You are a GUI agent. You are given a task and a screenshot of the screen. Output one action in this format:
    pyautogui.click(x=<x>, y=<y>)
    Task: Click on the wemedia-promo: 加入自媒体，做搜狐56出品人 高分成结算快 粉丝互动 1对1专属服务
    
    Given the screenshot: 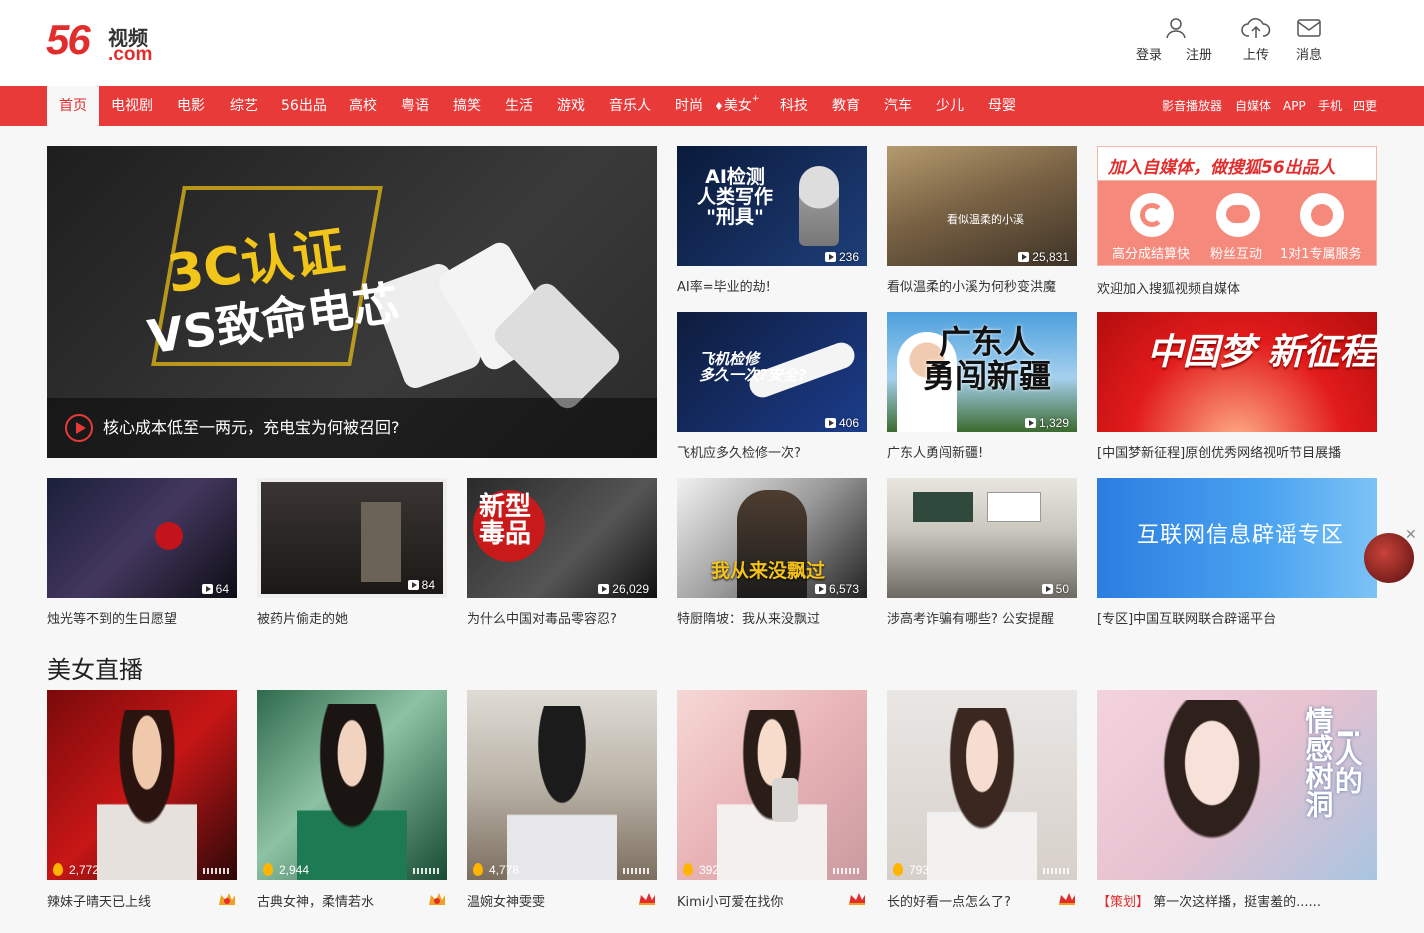 What is the action you would take?
    pyautogui.click(x=1237, y=206)
    